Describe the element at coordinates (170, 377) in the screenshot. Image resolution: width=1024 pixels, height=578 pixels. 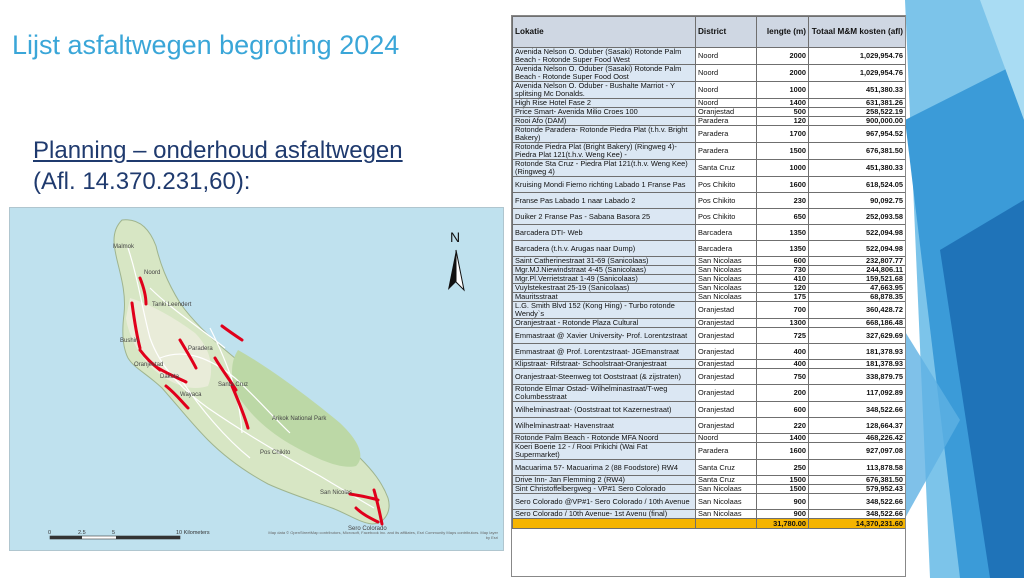
I see `place-label: Dakota` at that location.